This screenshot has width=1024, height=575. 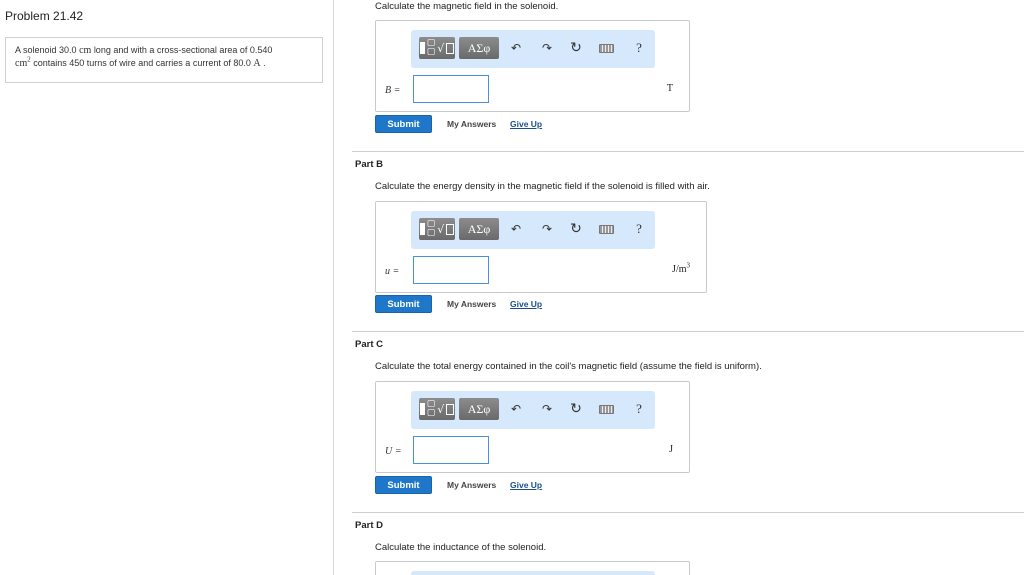 What do you see at coordinates (532, 568) in the screenshot?
I see `part-d-answer-box` at bounding box center [532, 568].